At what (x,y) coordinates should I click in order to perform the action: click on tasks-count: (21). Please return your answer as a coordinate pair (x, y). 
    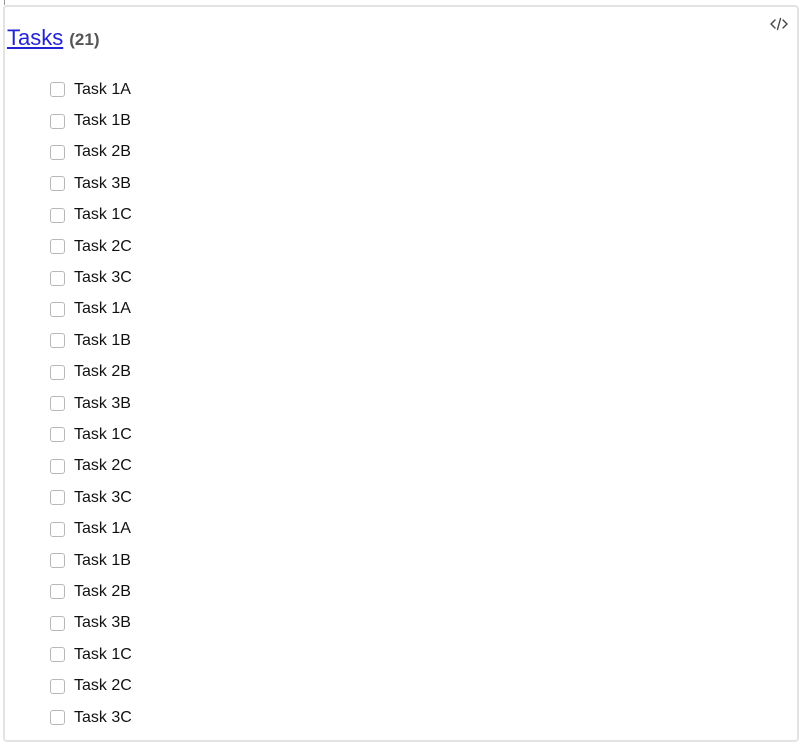
    Looking at the image, I should click on (84, 39).